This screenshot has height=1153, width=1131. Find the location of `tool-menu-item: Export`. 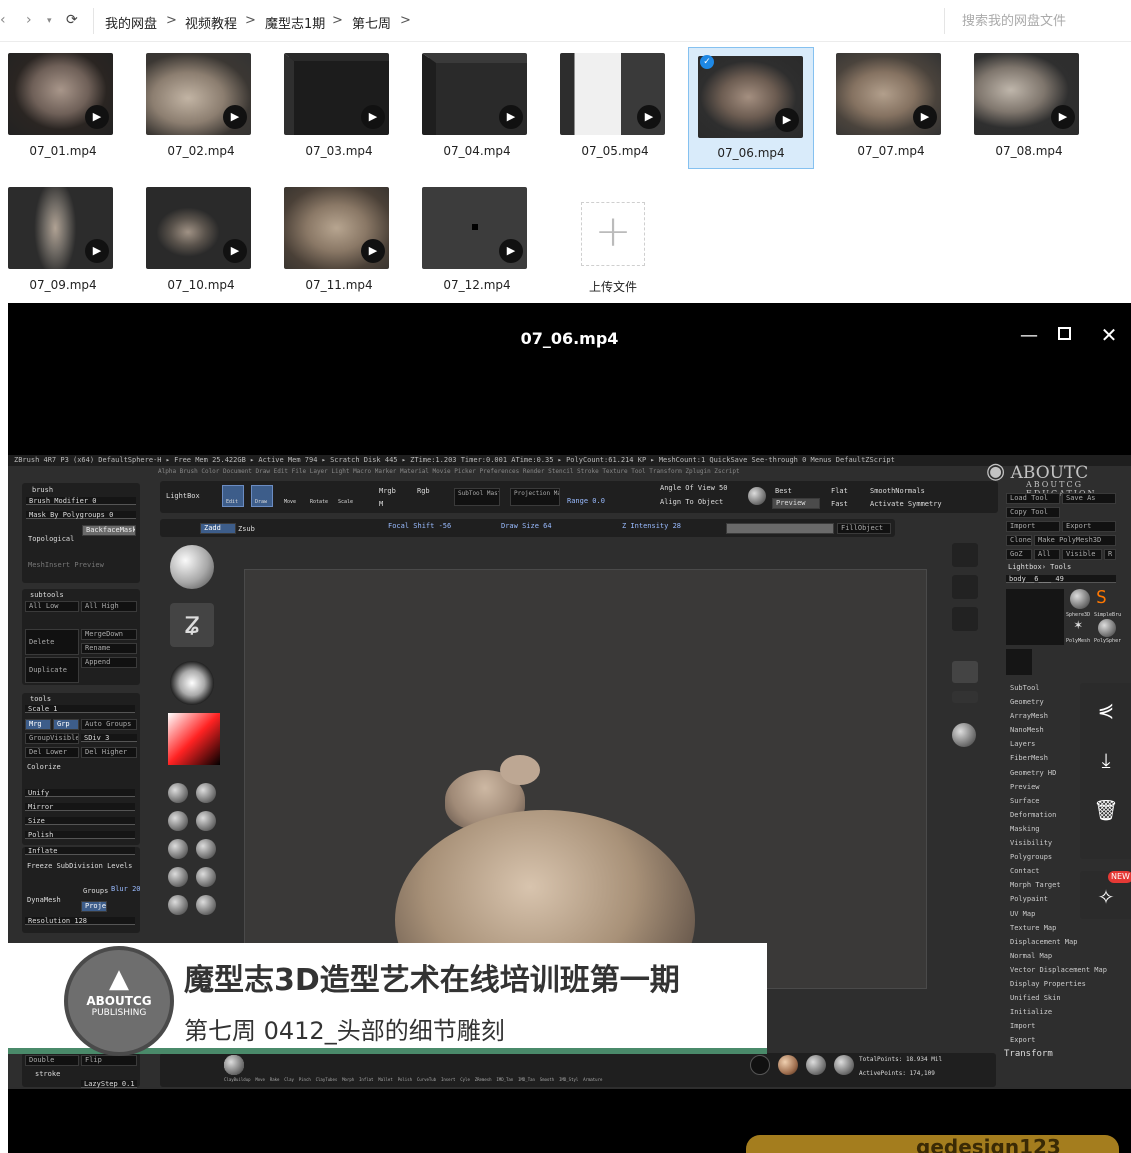

tool-menu-item: Export is located at coordinates (1023, 1040).